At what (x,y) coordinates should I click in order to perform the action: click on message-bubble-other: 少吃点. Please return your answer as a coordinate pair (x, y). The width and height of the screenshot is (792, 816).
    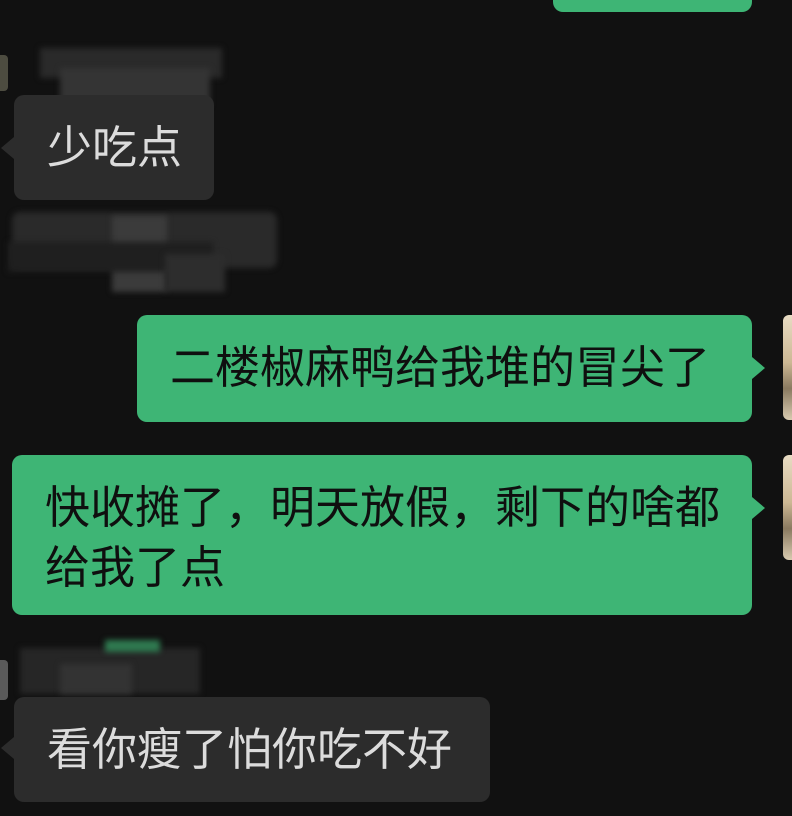
    Looking at the image, I should click on (114, 147).